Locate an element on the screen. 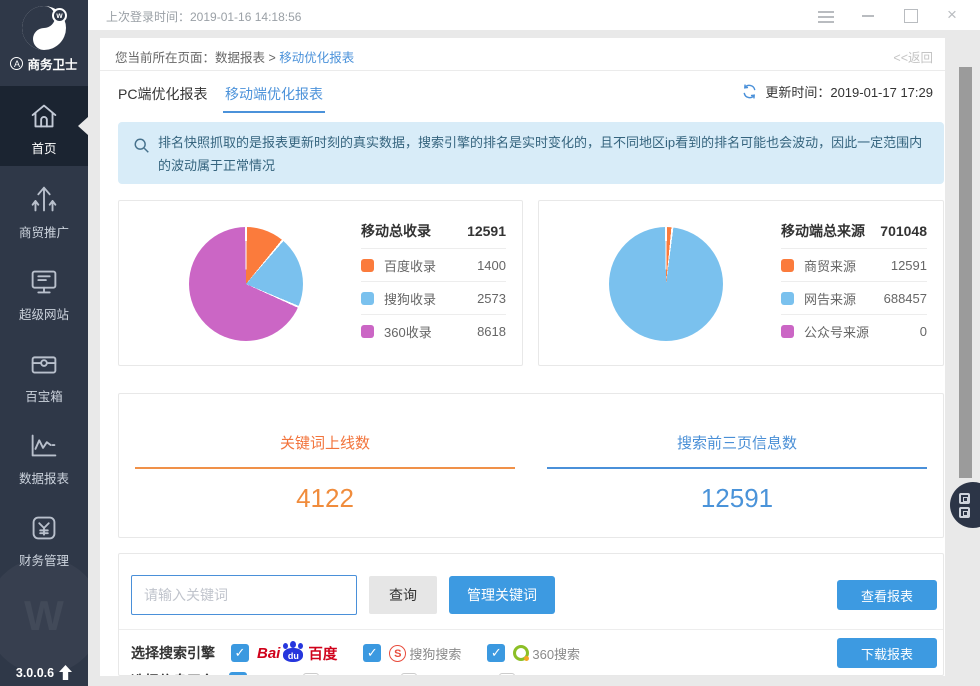 The image size is (980, 686). tab-mobile-report: 移动端优化报表 is located at coordinates (274, 98).